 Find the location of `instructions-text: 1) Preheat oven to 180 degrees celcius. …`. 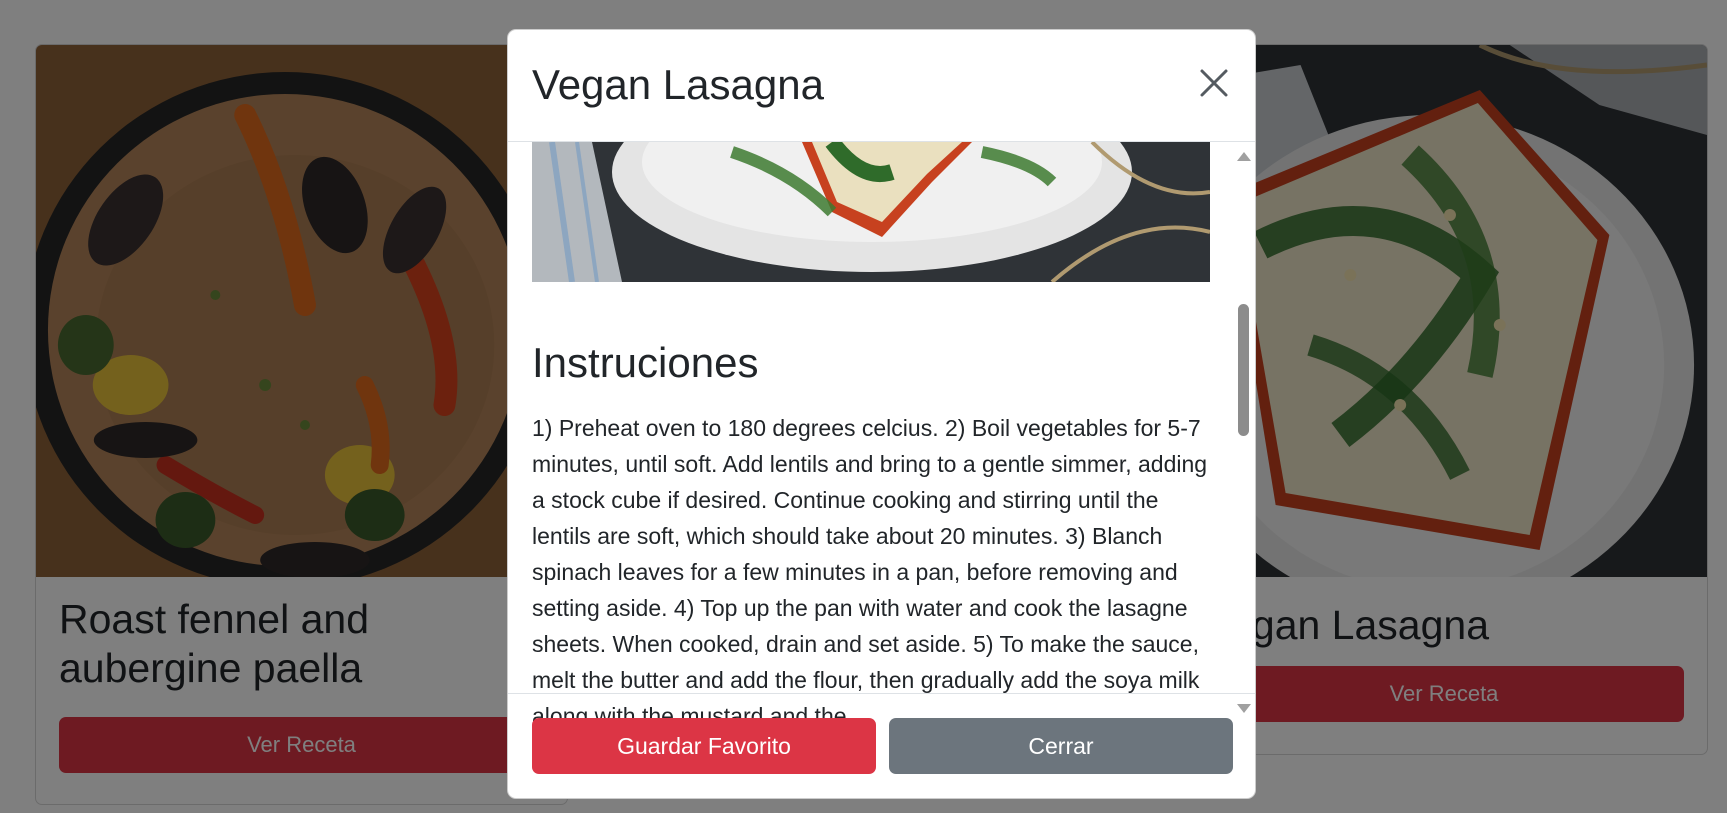

instructions-text: 1) Preheat oven to 180 degrees celcius. … is located at coordinates (870, 569).